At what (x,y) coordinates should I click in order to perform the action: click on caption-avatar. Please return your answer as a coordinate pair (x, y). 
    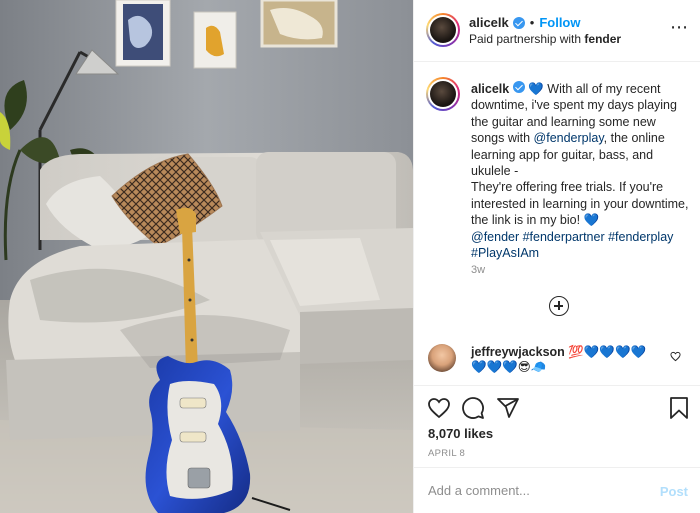
    Looking at the image, I should click on (443, 94).